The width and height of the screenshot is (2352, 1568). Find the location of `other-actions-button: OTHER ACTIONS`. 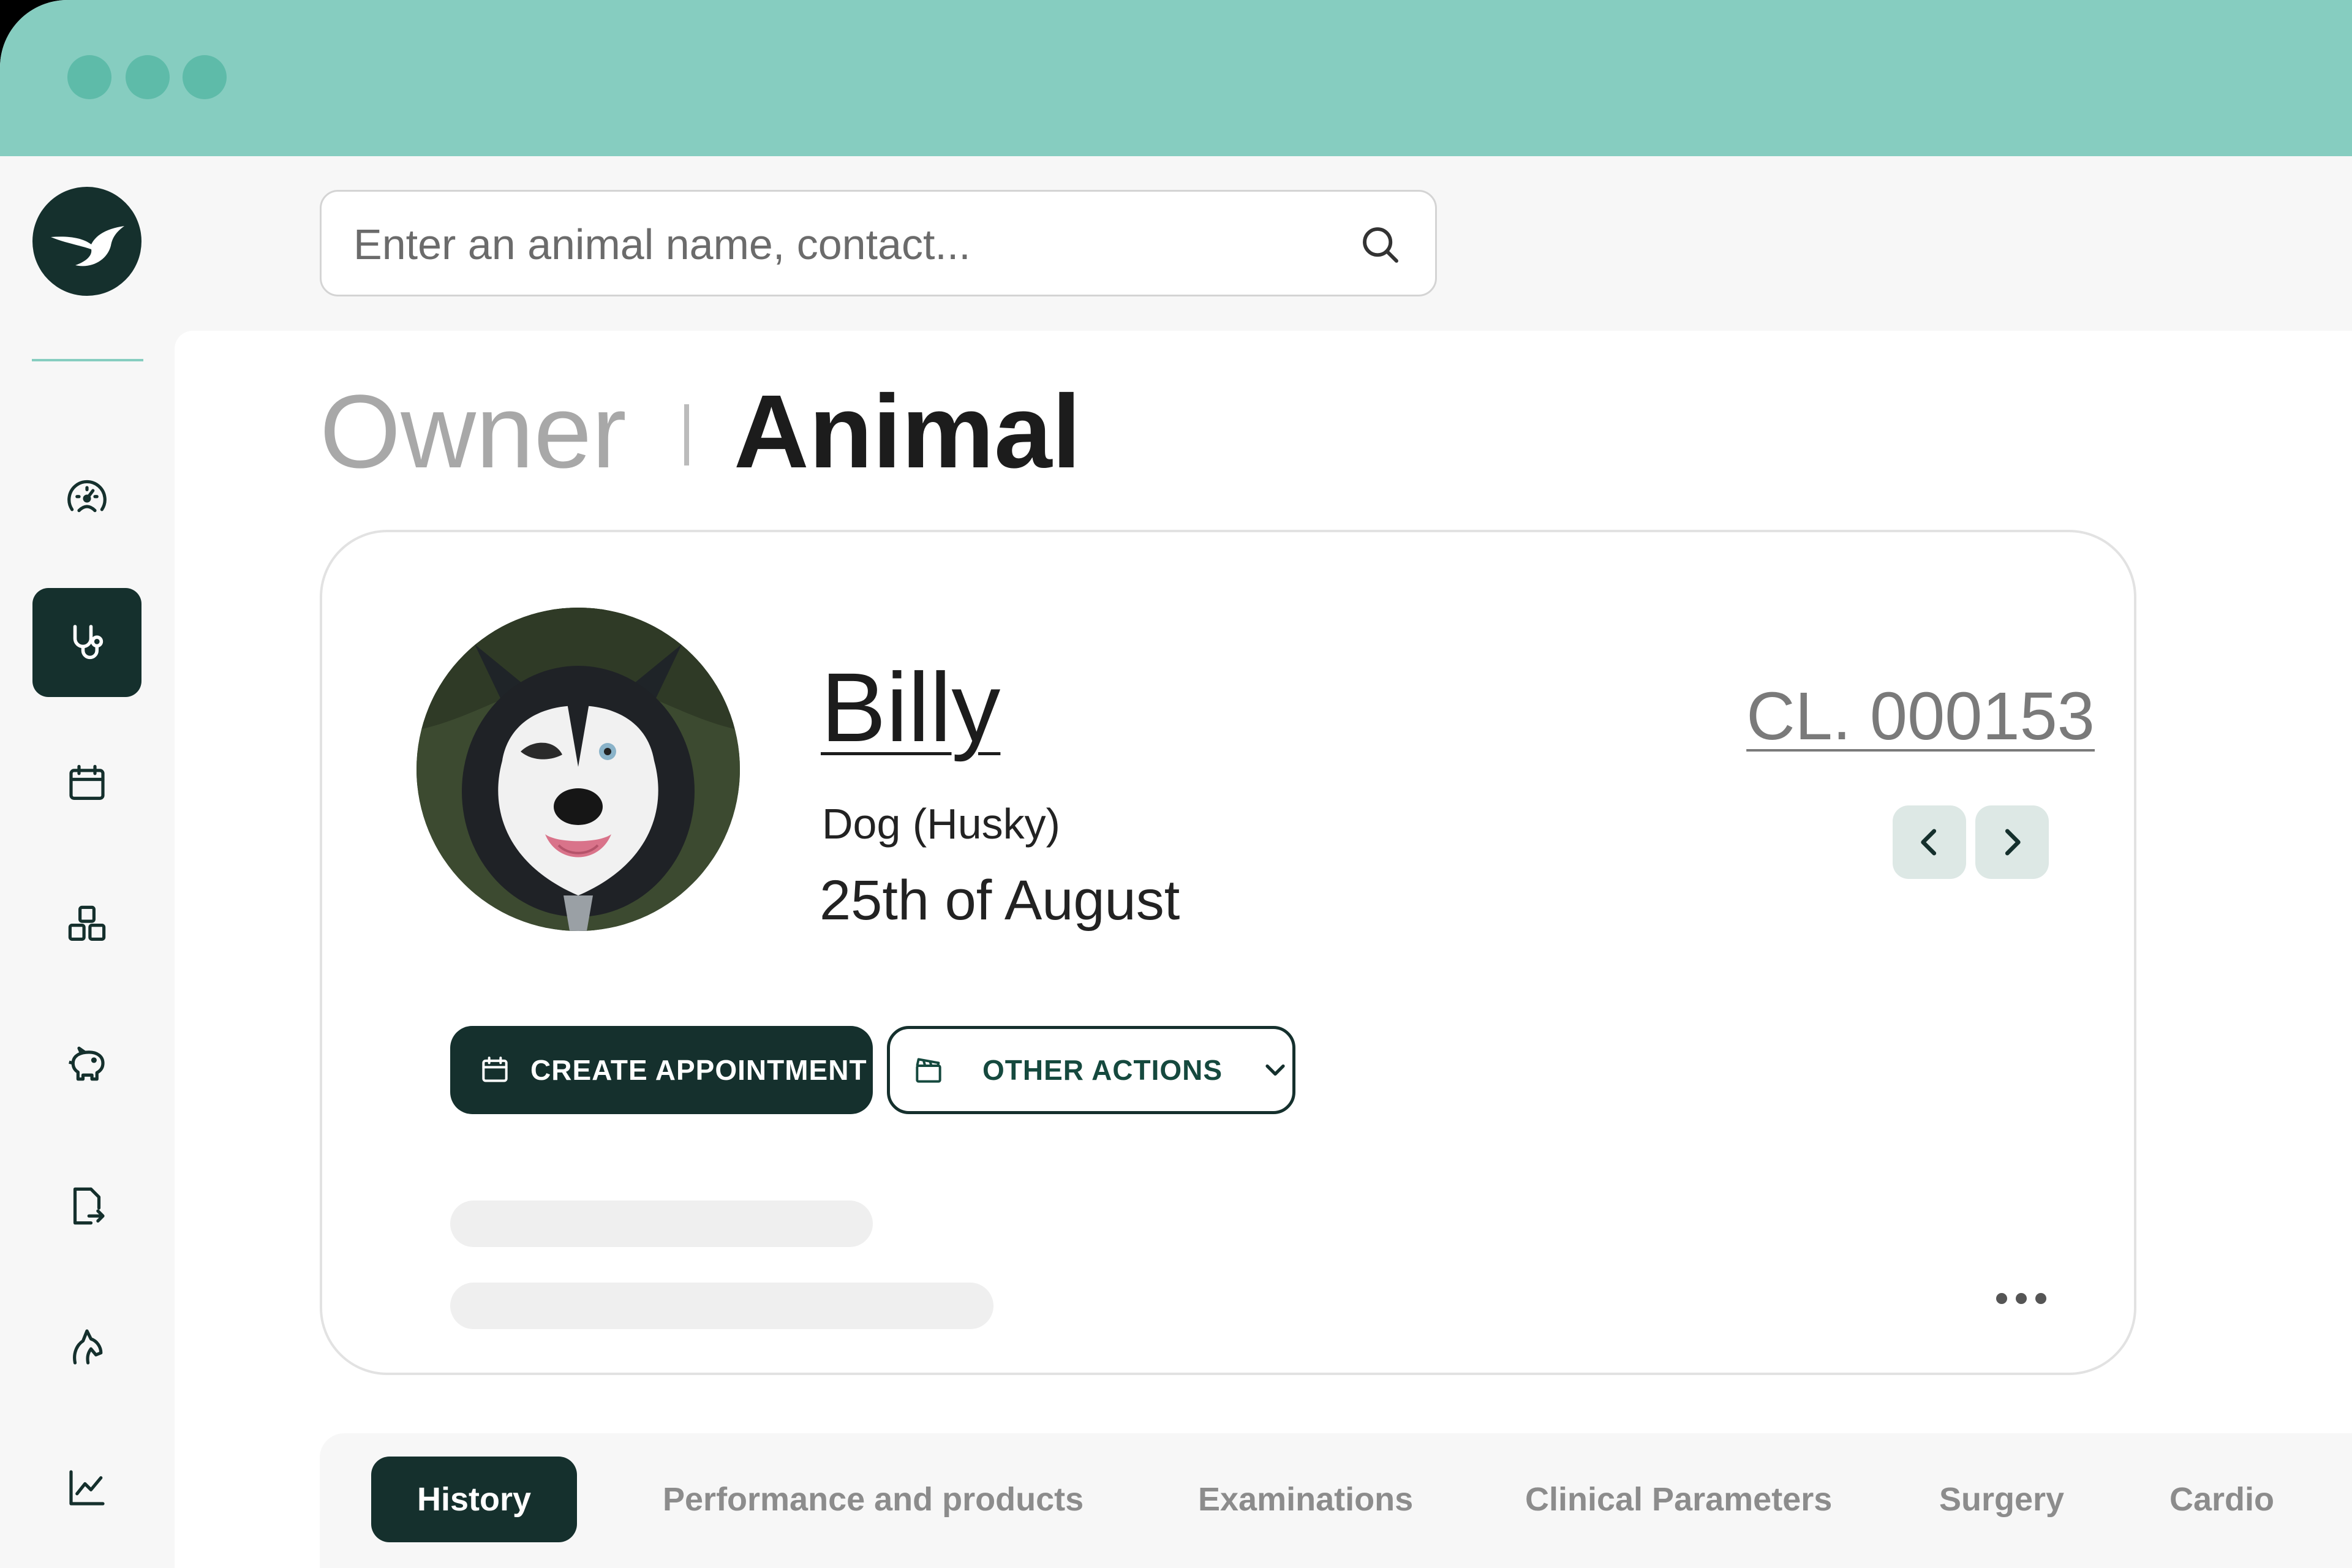

other-actions-button: OTHER ACTIONS is located at coordinates (1091, 1070).